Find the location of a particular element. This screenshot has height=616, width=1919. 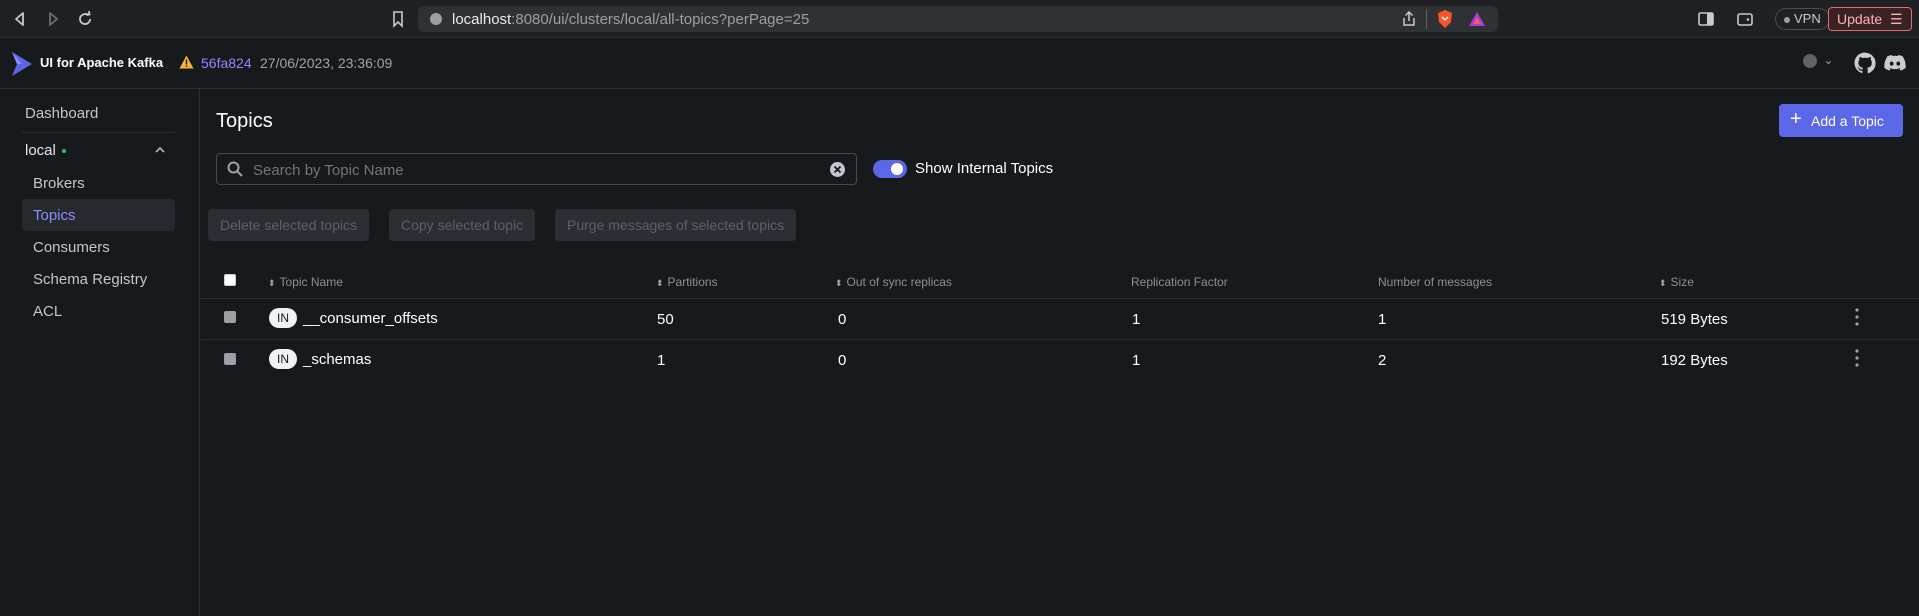

add-topic-label: Add a Topic is located at coordinates (1847, 121).